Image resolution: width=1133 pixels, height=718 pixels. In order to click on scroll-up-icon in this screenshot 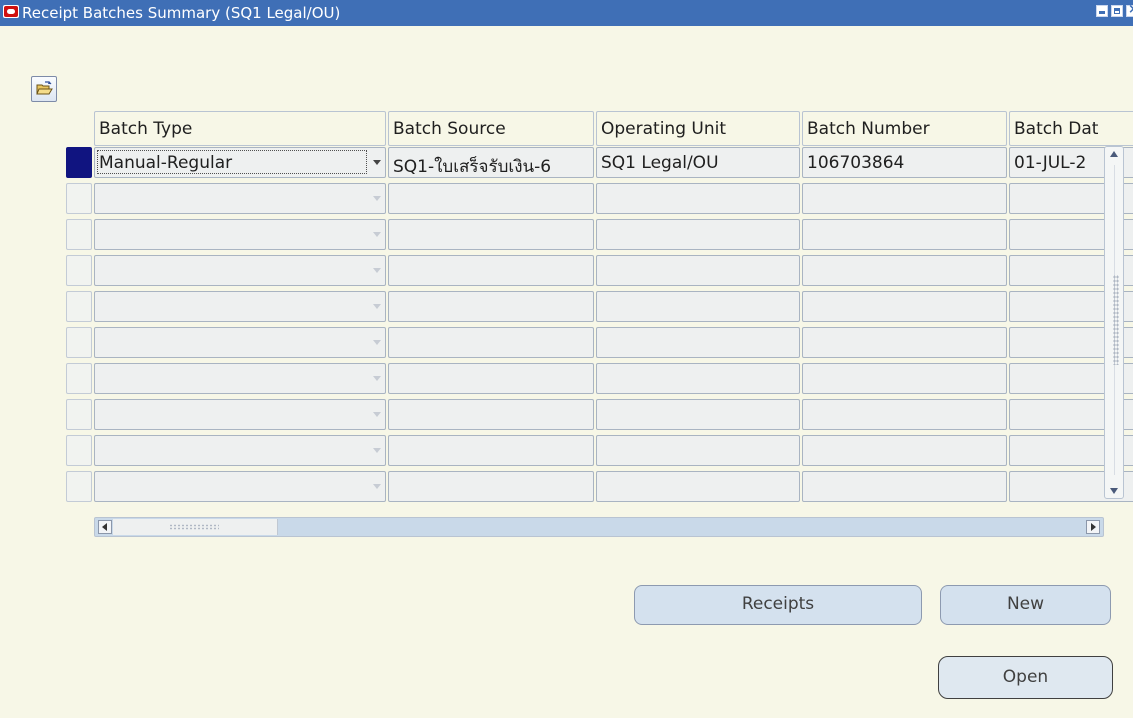, I will do `click(1114, 154)`.